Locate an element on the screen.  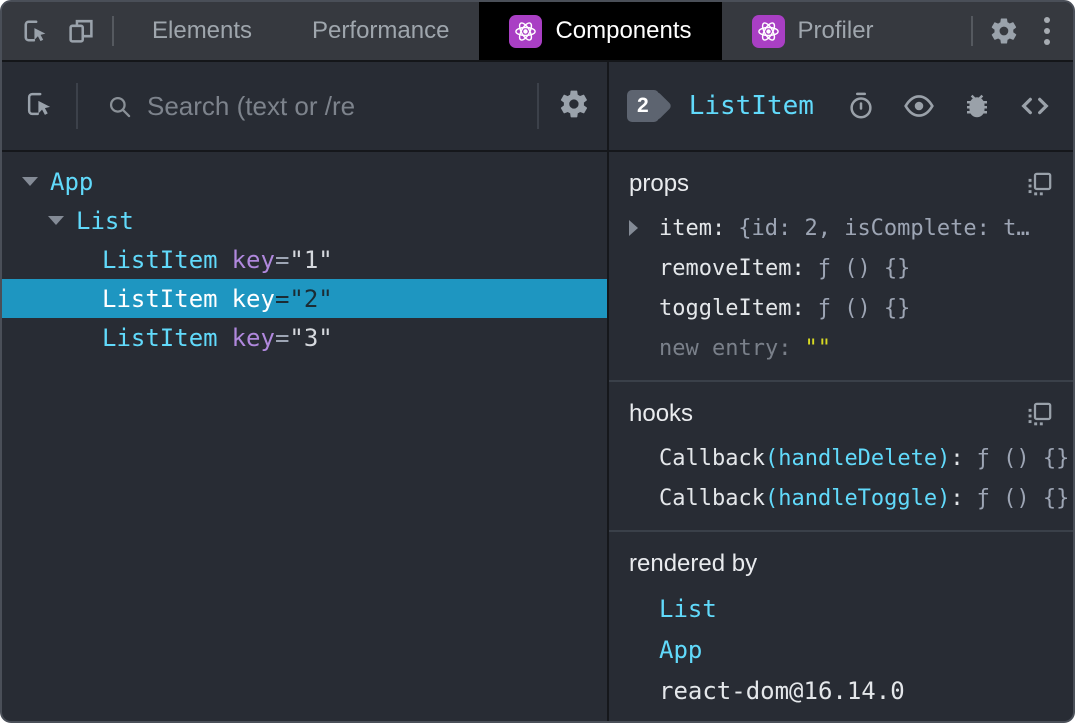
prop-name: new entry: is located at coordinates (725, 348).